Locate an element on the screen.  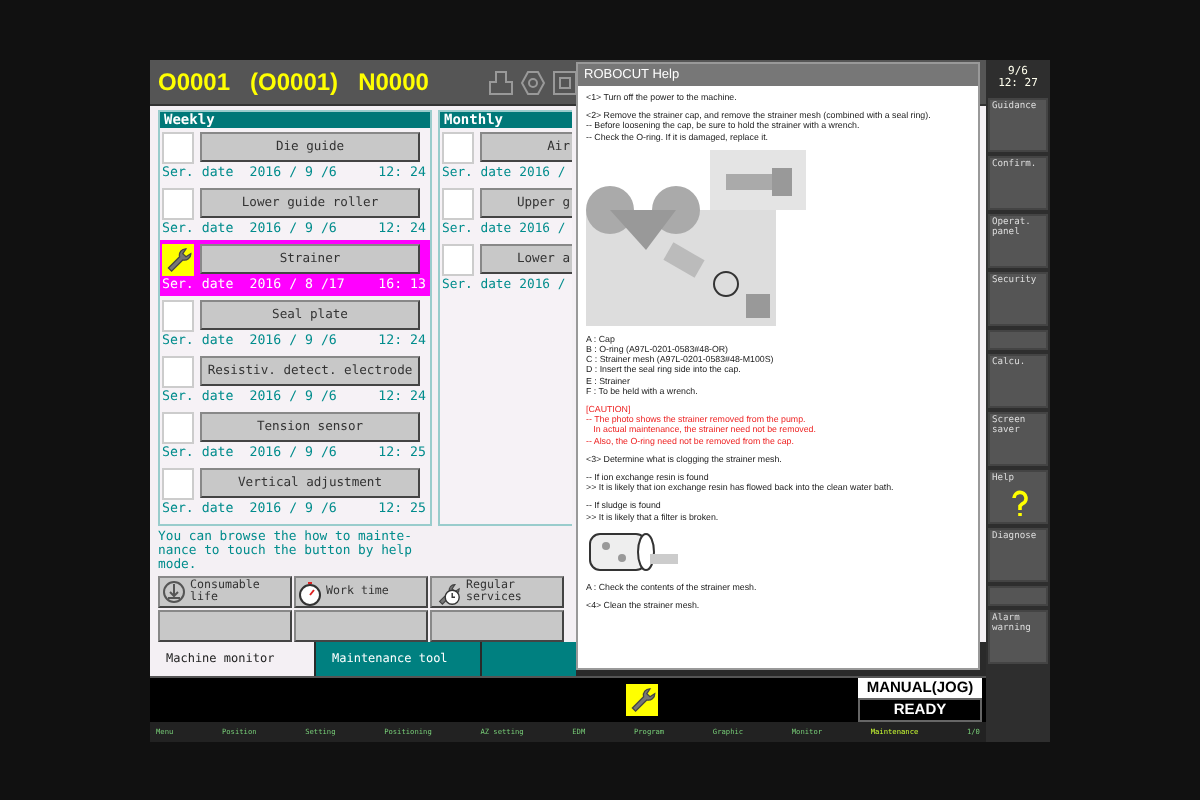
stamp-icon is located at coordinates (501, 82).